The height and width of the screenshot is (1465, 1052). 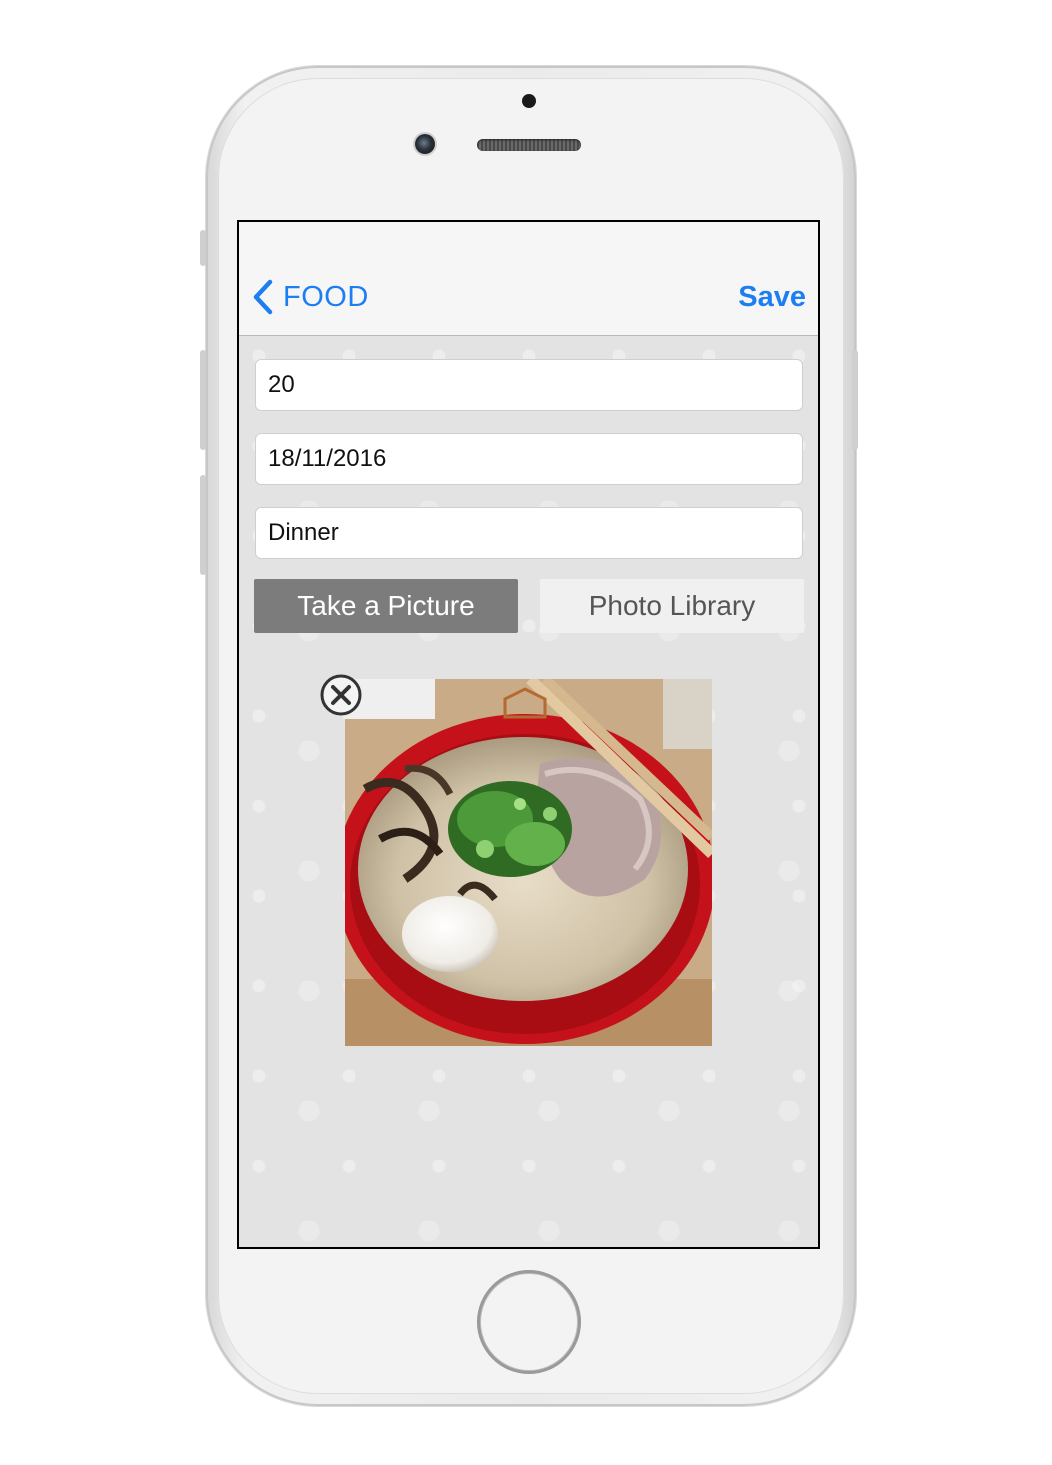 I want to click on ramen-photo, so click(x=528, y=862).